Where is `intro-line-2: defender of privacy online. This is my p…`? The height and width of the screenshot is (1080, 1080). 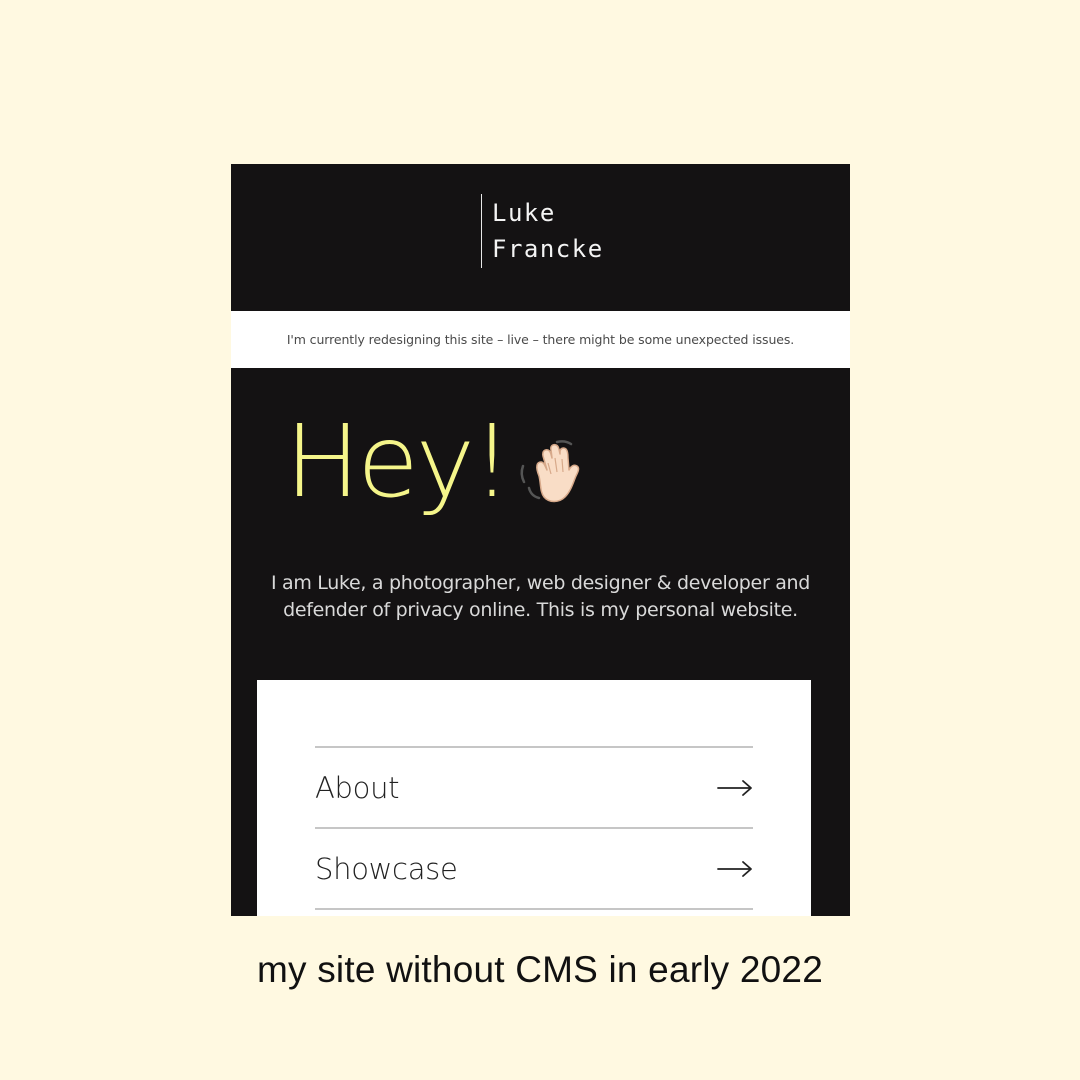
intro-line-2: defender of privacy online. This is my p… is located at coordinates (540, 610).